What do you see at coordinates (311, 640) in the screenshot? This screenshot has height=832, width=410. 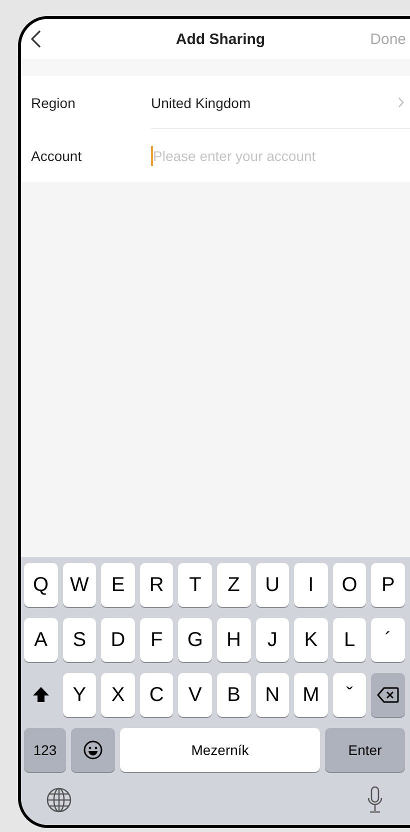 I see `letter-key: K` at bounding box center [311, 640].